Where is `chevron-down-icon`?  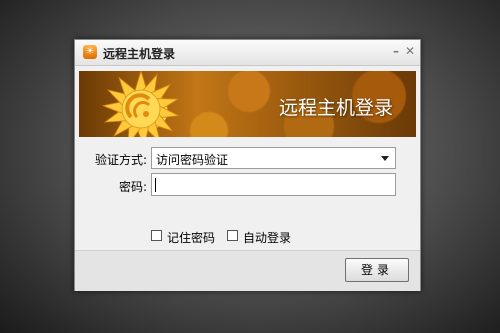 chevron-down-icon is located at coordinates (385, 158).